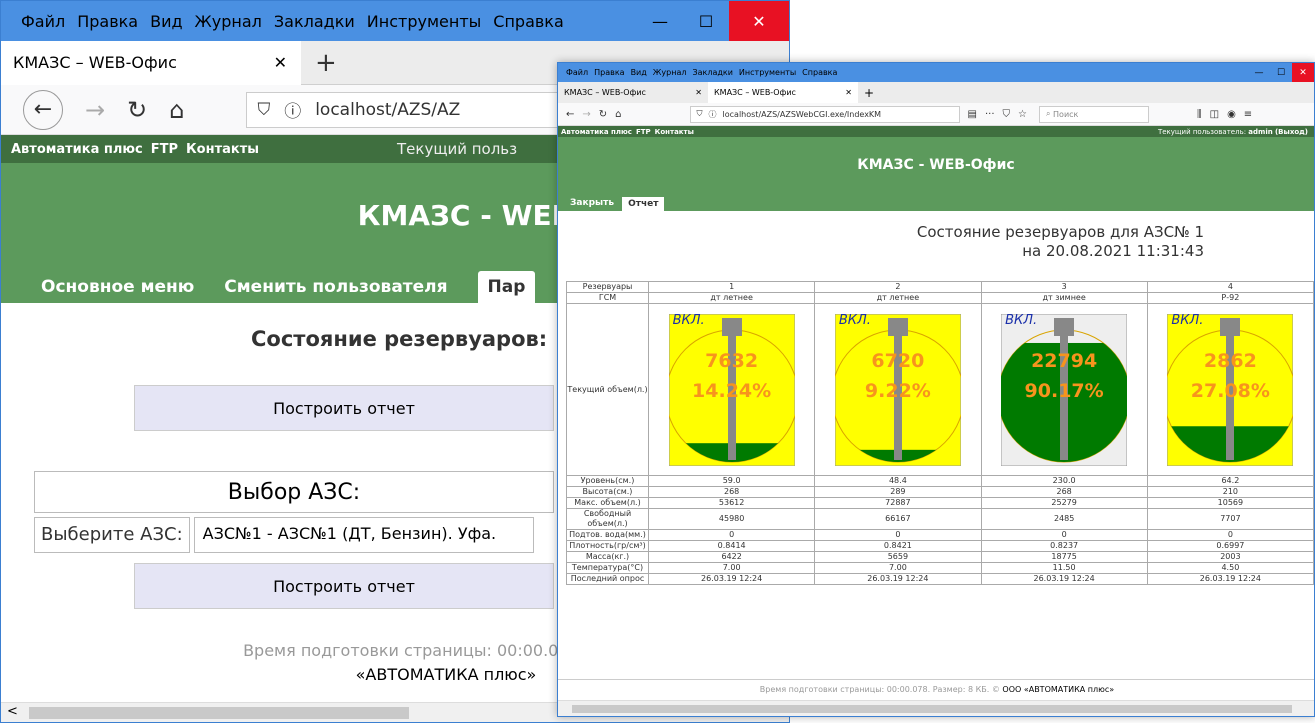 This screenshot has width=1315, height=723. Describe the element at coordinates (940, 298) in the screenshot. I see `table-row: ГСМ дт летнее дт летнее дт зимнее Р-92` at that location.